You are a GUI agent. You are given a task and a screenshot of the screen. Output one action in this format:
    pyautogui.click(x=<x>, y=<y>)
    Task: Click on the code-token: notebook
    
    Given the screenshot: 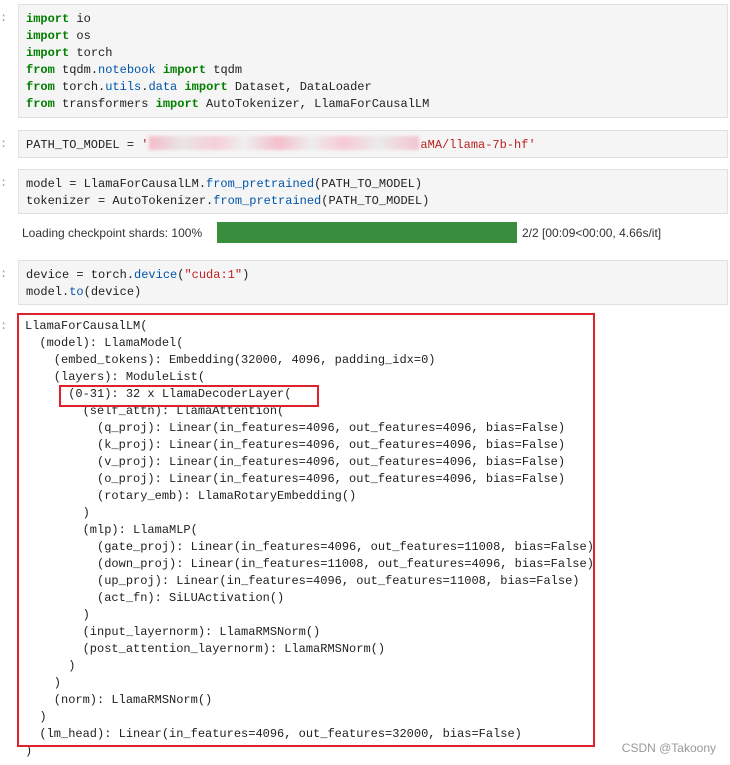 What is the action you would take?
    pyautogui.click(x=127, y=70)
    